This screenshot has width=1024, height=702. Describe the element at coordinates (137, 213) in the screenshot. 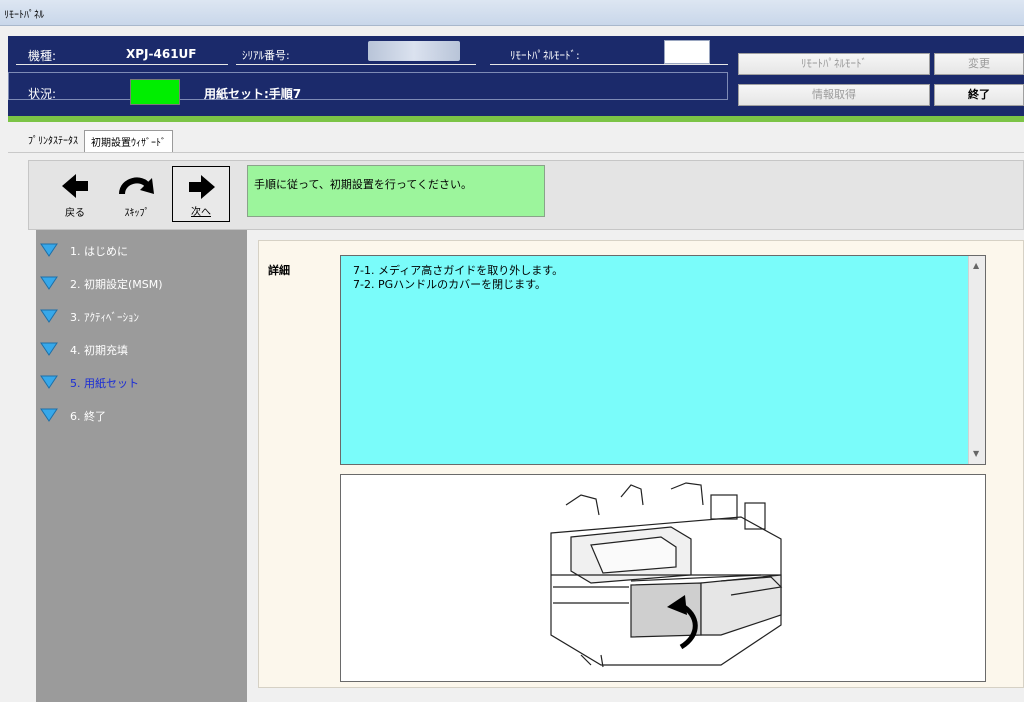

I see `skip-label: ｽｷｯﾌﾟ` at that location.